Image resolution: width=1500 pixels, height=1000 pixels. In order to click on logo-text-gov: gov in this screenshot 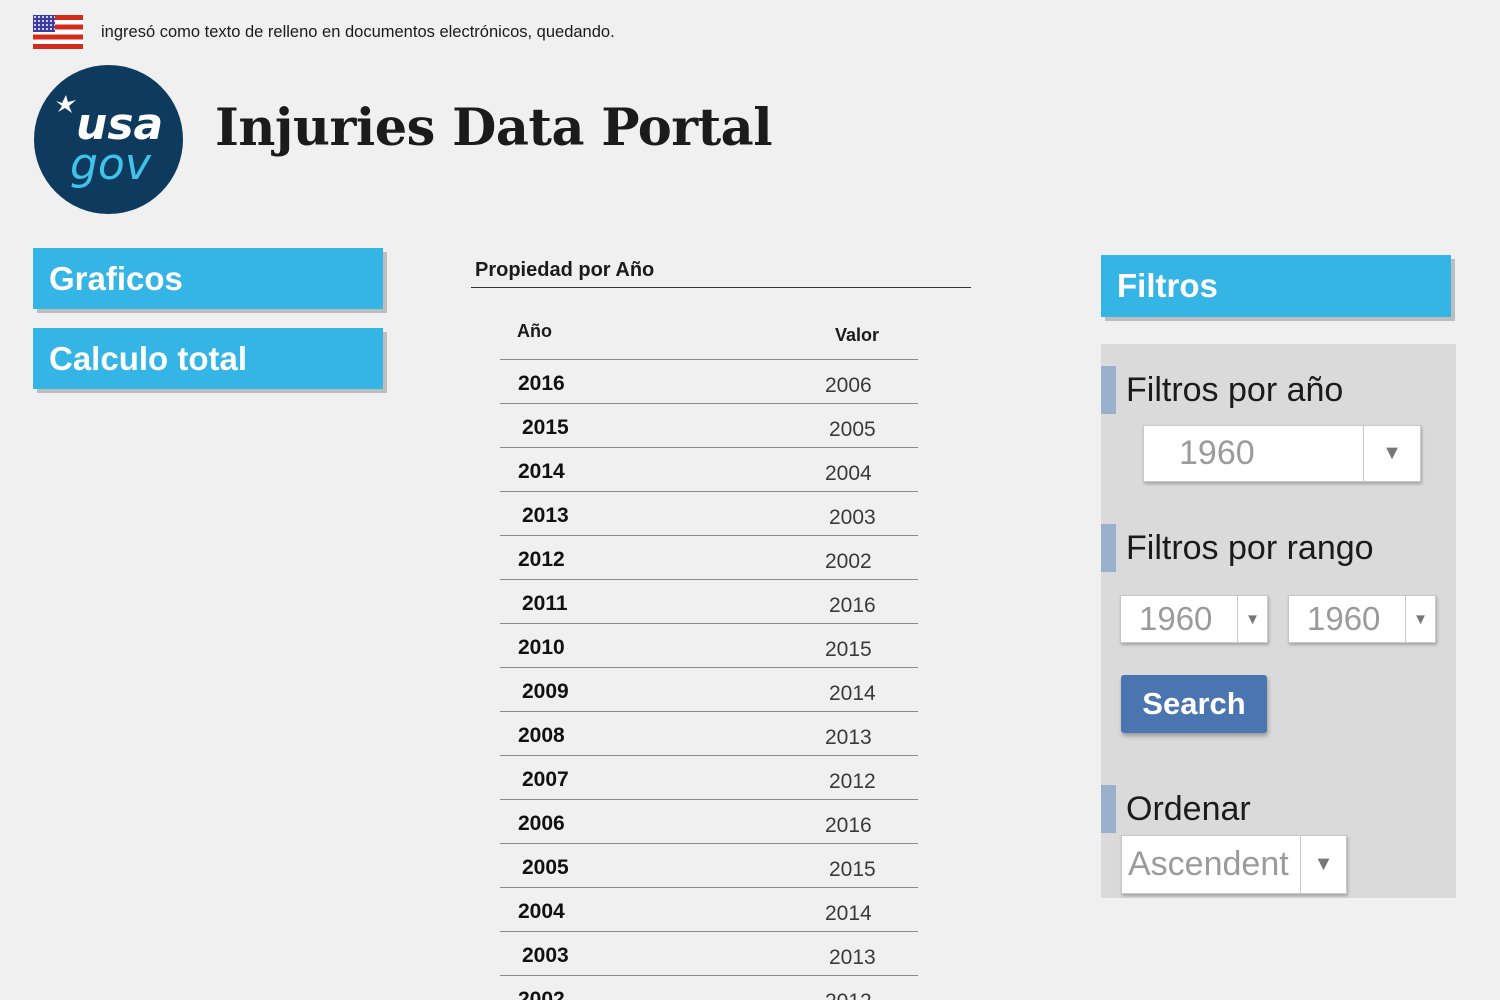, I will do `click(111, 164)`.